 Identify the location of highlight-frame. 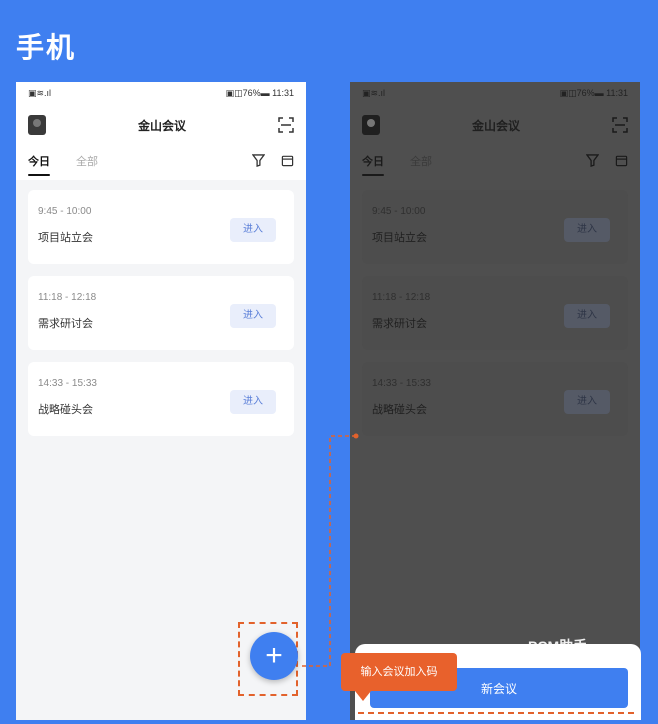
(496, 718).